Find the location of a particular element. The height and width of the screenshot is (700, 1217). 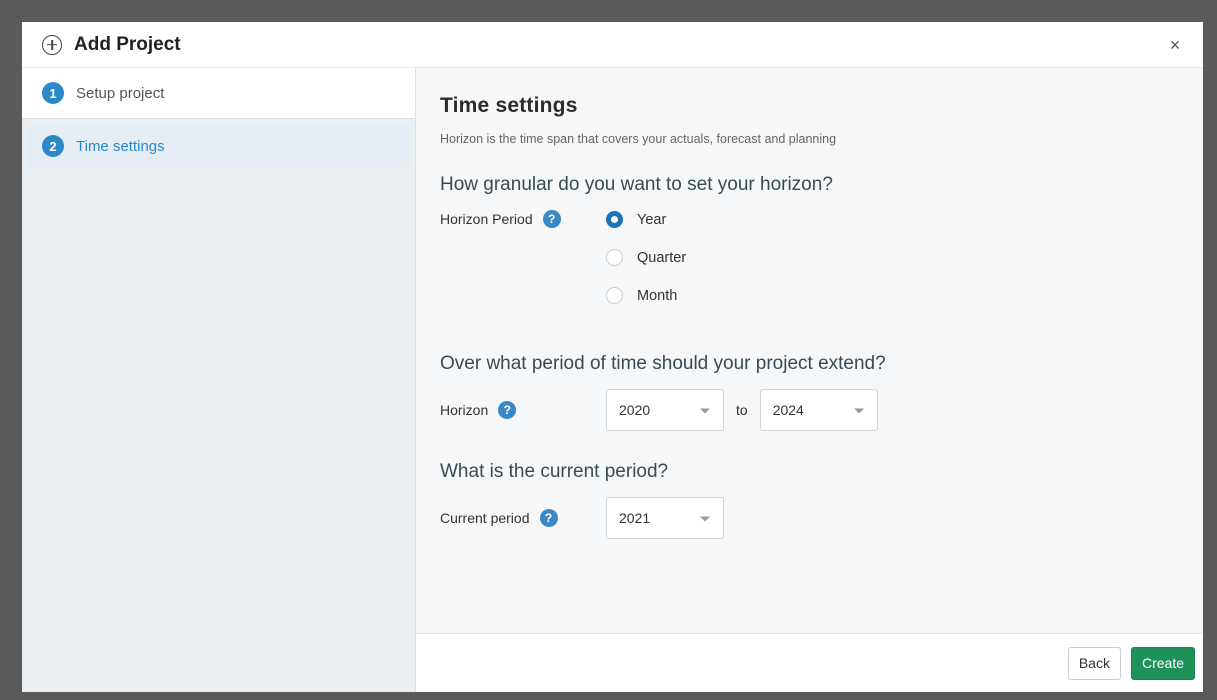

close-icon: × is located at coordinates (1175, 45).